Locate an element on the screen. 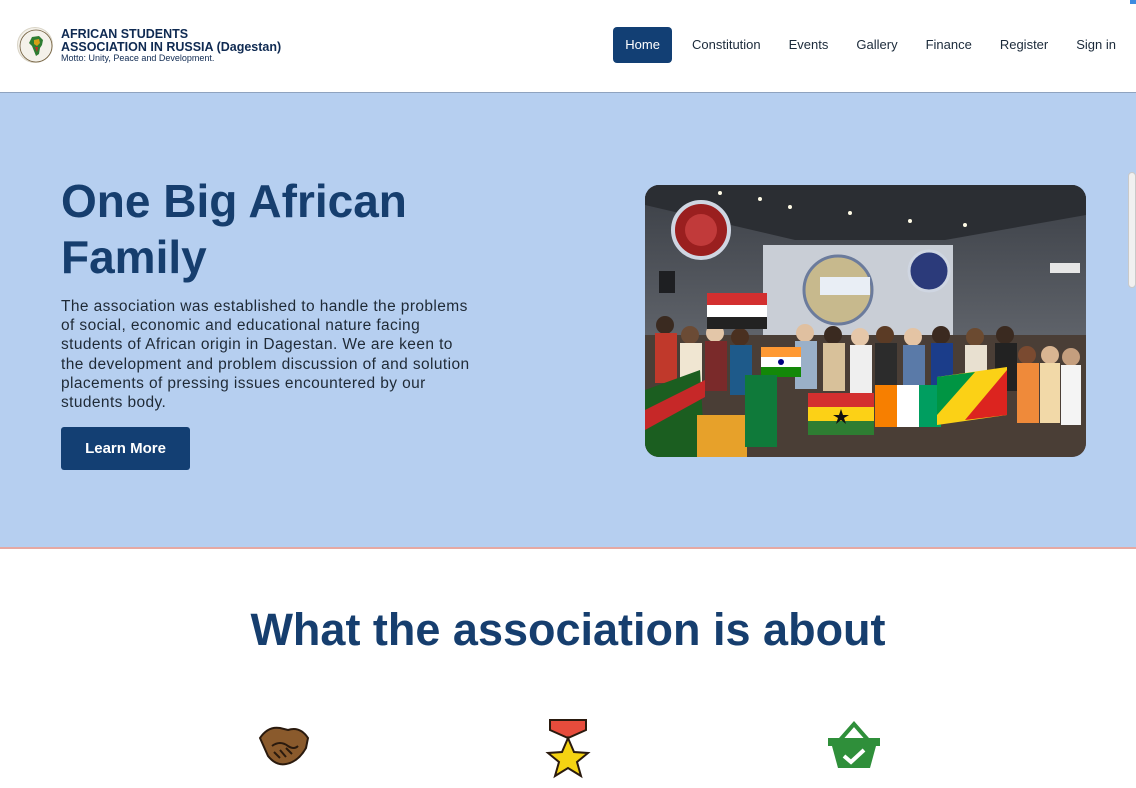 This screenshot has height=788, width=1136. nav-home: Home is located at coordinates (642, 45).